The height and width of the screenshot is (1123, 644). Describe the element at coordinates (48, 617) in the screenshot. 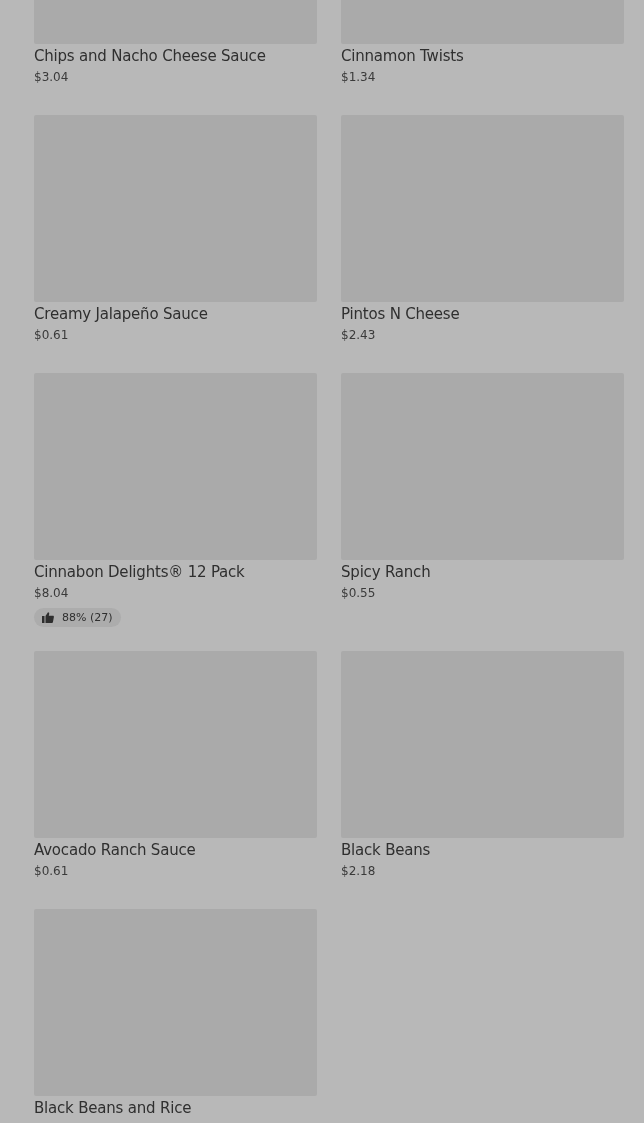

I see `thumbs-up-icon` at that location.